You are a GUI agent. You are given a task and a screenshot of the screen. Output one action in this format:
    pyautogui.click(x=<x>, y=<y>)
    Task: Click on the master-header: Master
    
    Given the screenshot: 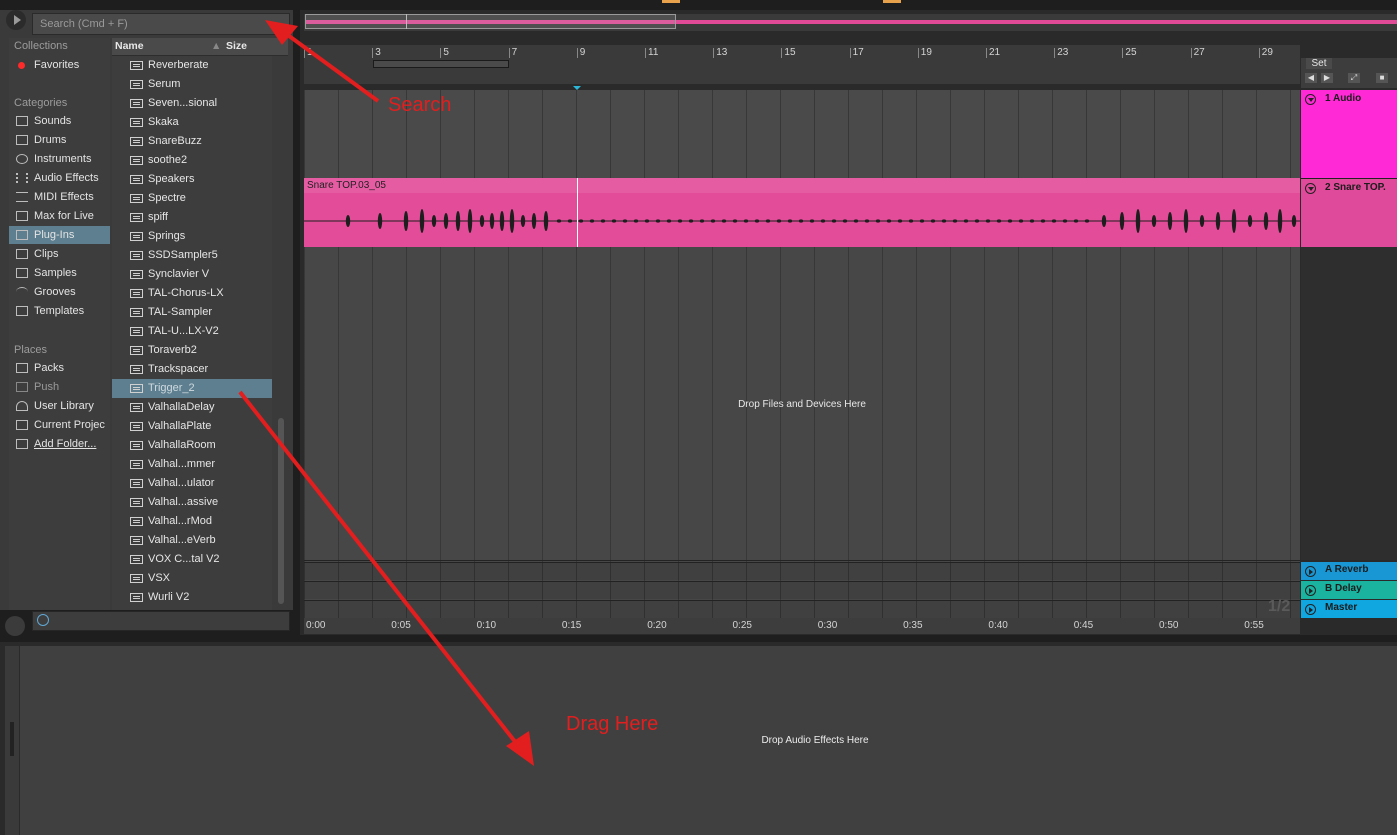 What is the action you would take?
    pyautogui.click(x=1349, y=609)
    